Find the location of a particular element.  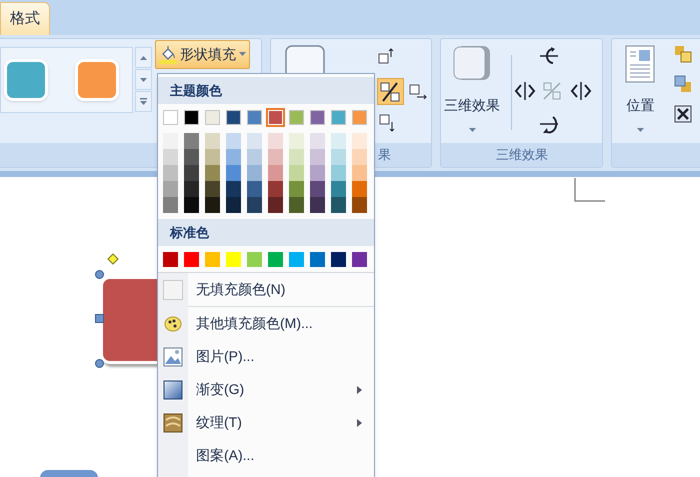

gallery-more-button is located at coordinates (143, 101).